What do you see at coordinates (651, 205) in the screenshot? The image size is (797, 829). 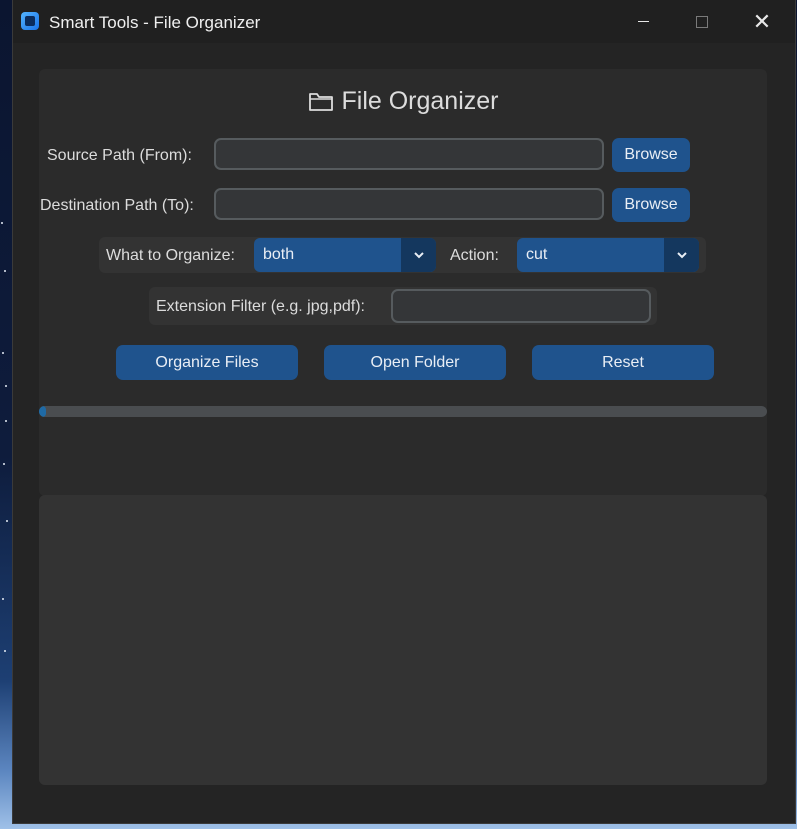 I see `destination-browse-button: Browse` at bounding box center [651, 205].